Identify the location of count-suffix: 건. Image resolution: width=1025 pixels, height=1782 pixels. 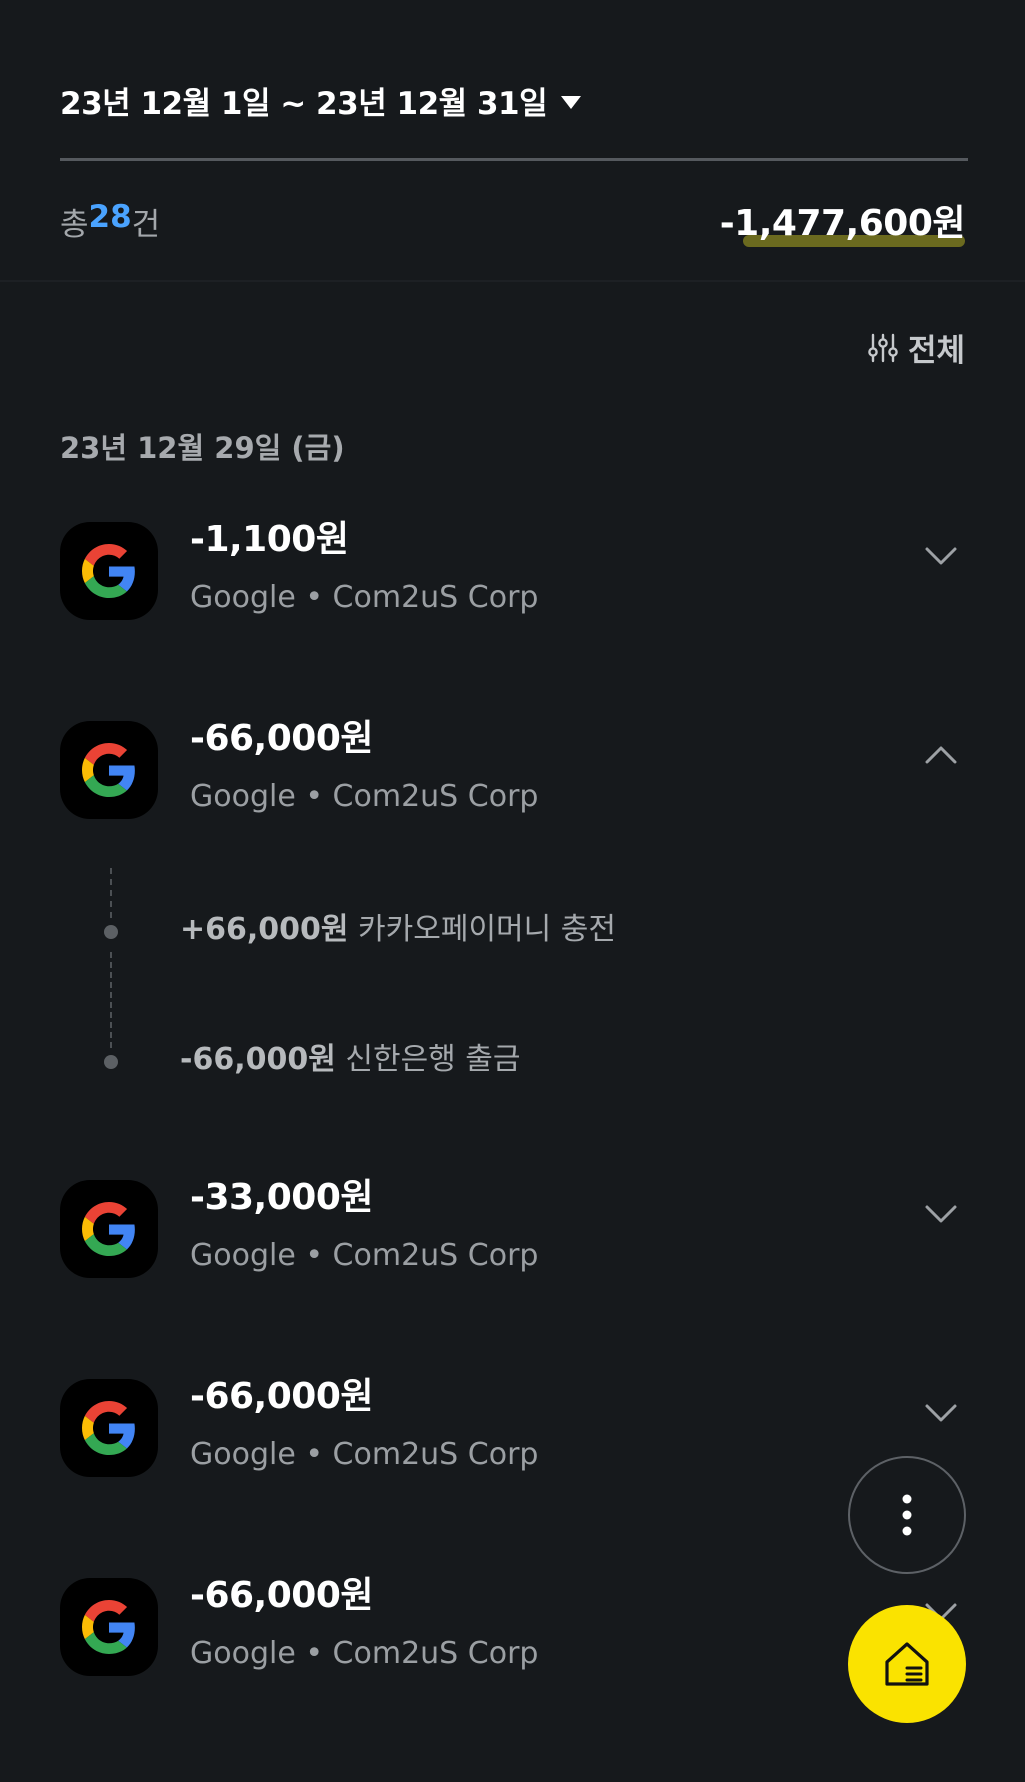
(146, 225).